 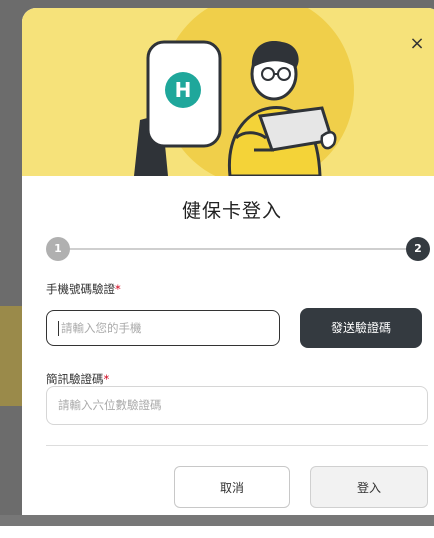 What do you see at coordinates (361, 328) in the screenshot?
I see `send-code-button: 發送驗證碼` at bounding box center [361, 328].